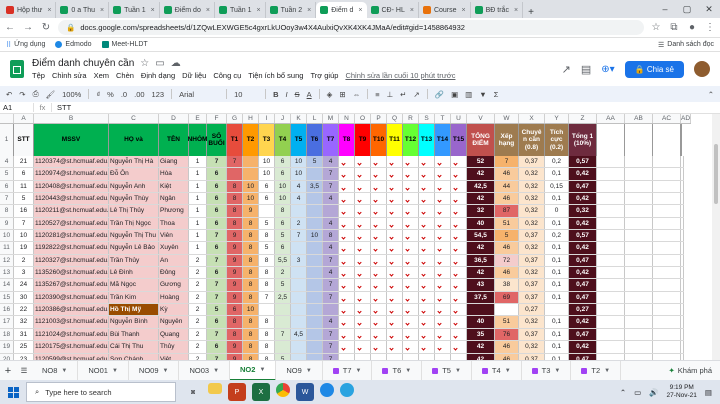 The image size is (720, 404). I want to click on sheet-tab: T4 ▼, so click(497, 370).